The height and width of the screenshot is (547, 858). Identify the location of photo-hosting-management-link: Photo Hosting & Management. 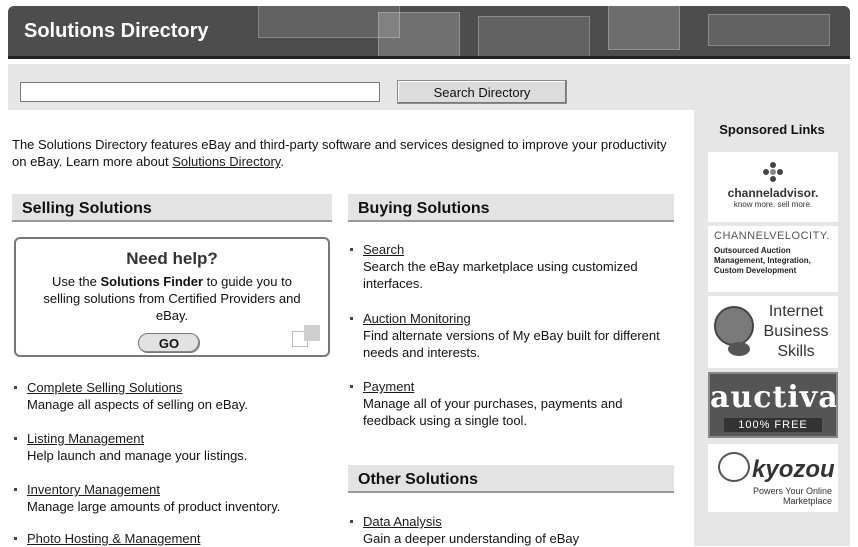
(180, 538).